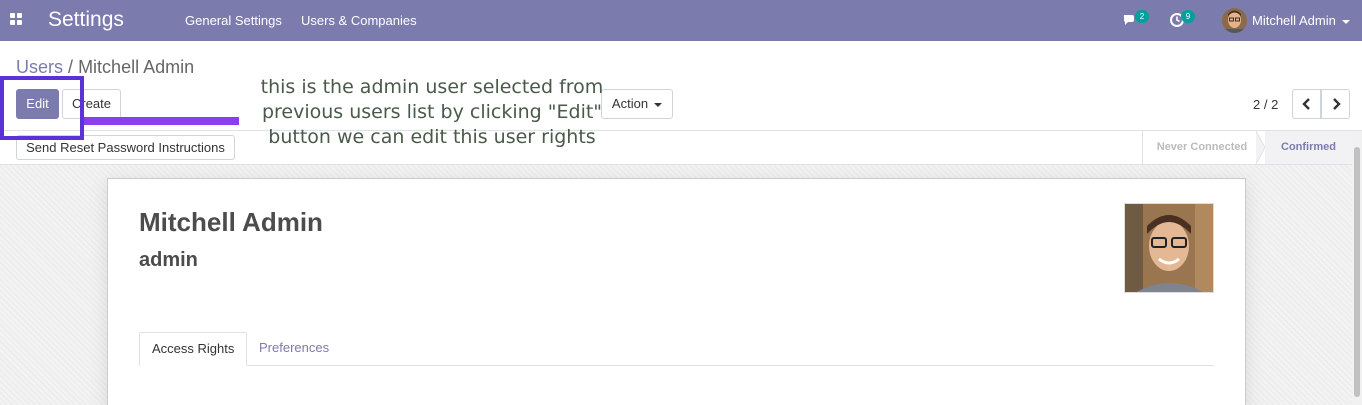  I want to click on messages-badge: 2, so click(1142, 16).